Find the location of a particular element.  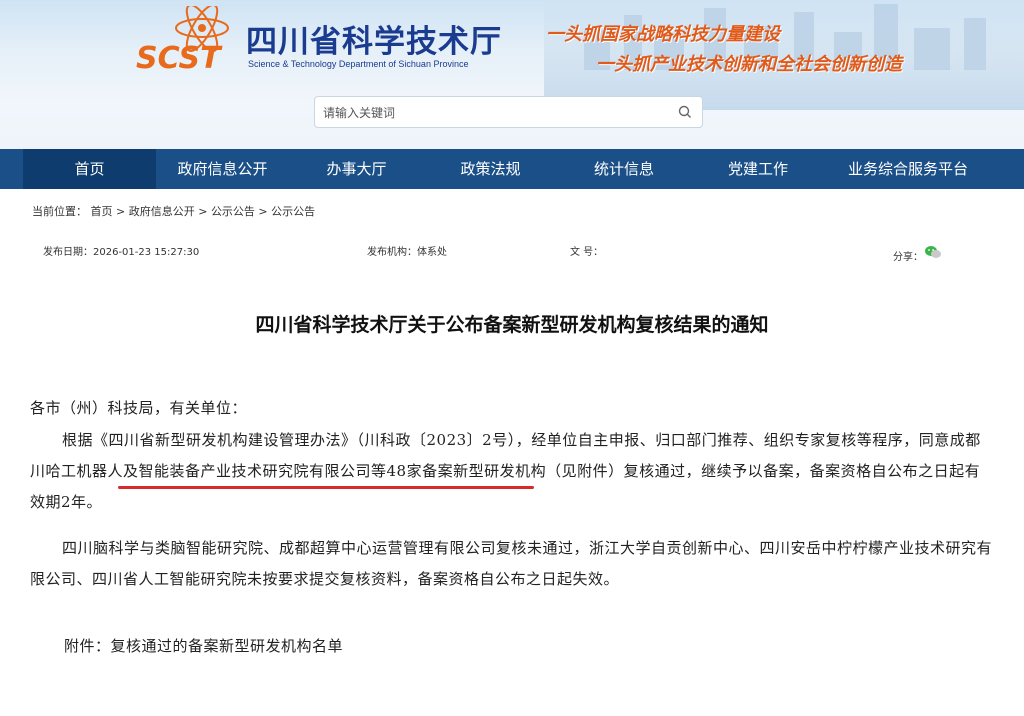

nav-item-home: 首页 is located at coordinates (89, 169).